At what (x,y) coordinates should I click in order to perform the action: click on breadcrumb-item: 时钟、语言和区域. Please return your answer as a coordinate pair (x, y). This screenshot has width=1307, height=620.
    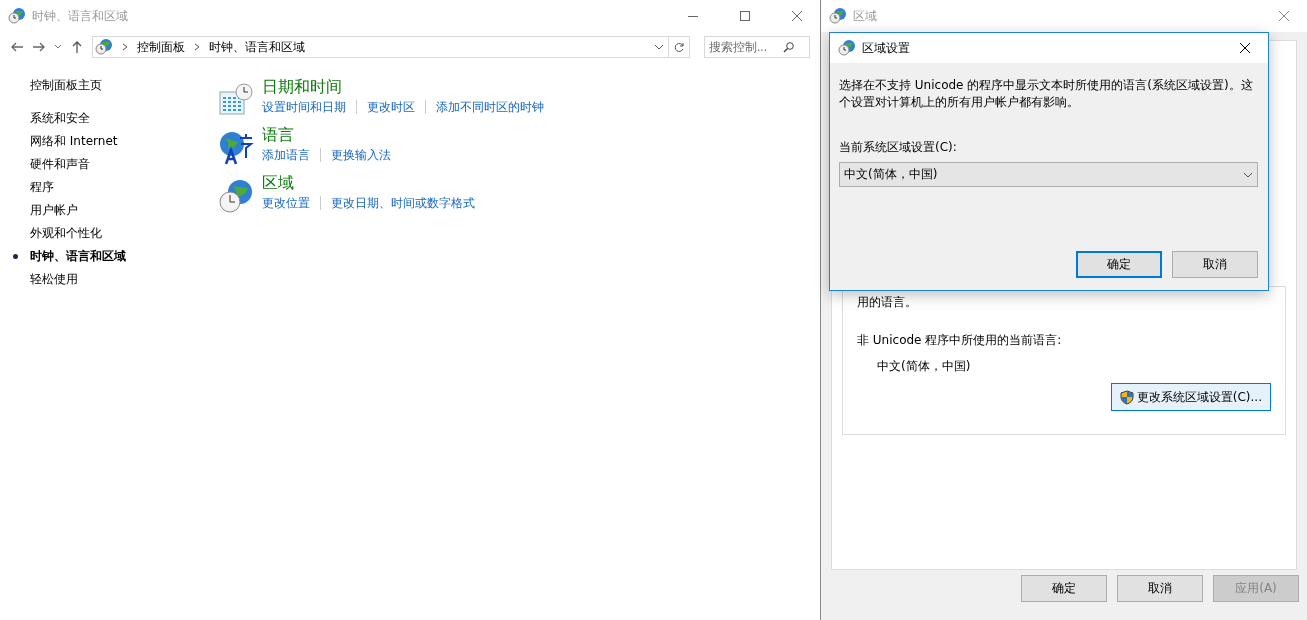
    Looking at the image, I should click on (257, 47).